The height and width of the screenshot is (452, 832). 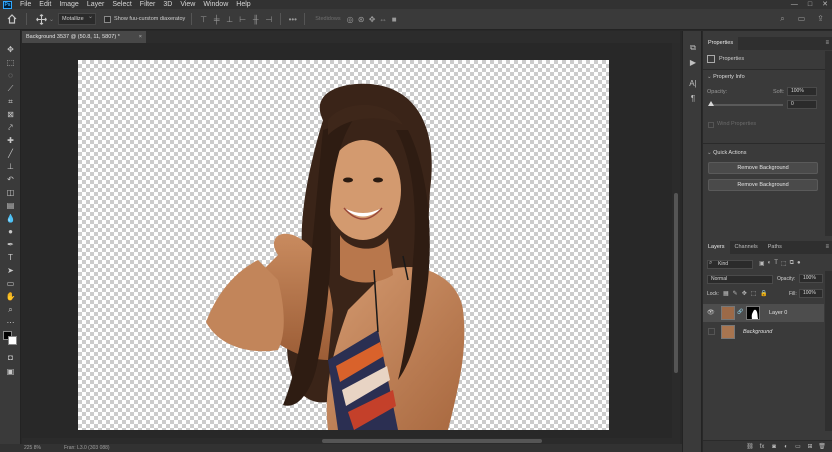 I want to click on paragraph-panel-icon: ¶, so click(x=693, y=99).